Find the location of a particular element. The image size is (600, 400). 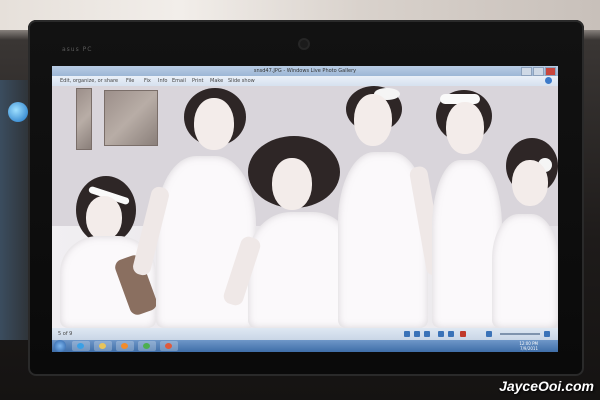

taskbar-explorer is located at coordinates (103, 346).